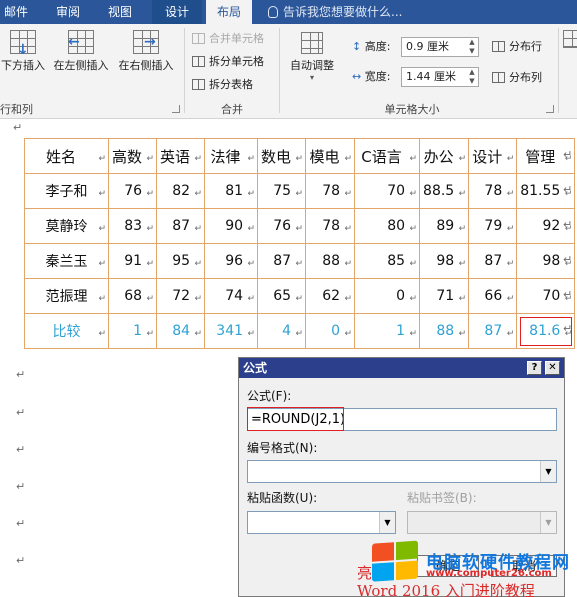 Image resolution: width=577 pixels, height=597 pixels. What do you see at coordinates (330, 331) in the screenshot?
I see `comparison-cell: 0 ↵` at bounding box center [330, 331].